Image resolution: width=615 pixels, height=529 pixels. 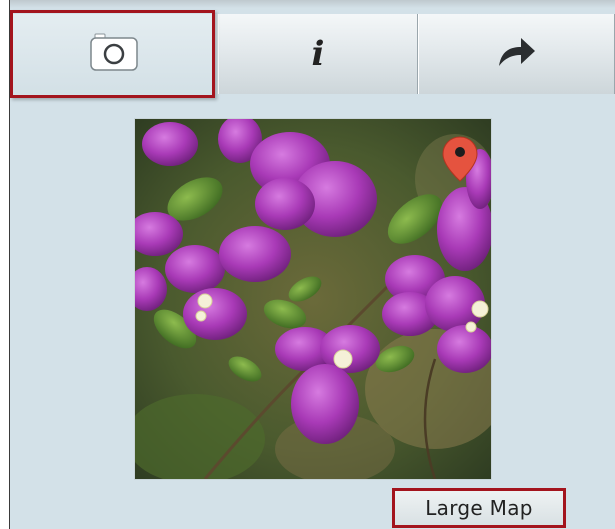 I want to click on share-arrow-icon, so click(x=517, y=54).